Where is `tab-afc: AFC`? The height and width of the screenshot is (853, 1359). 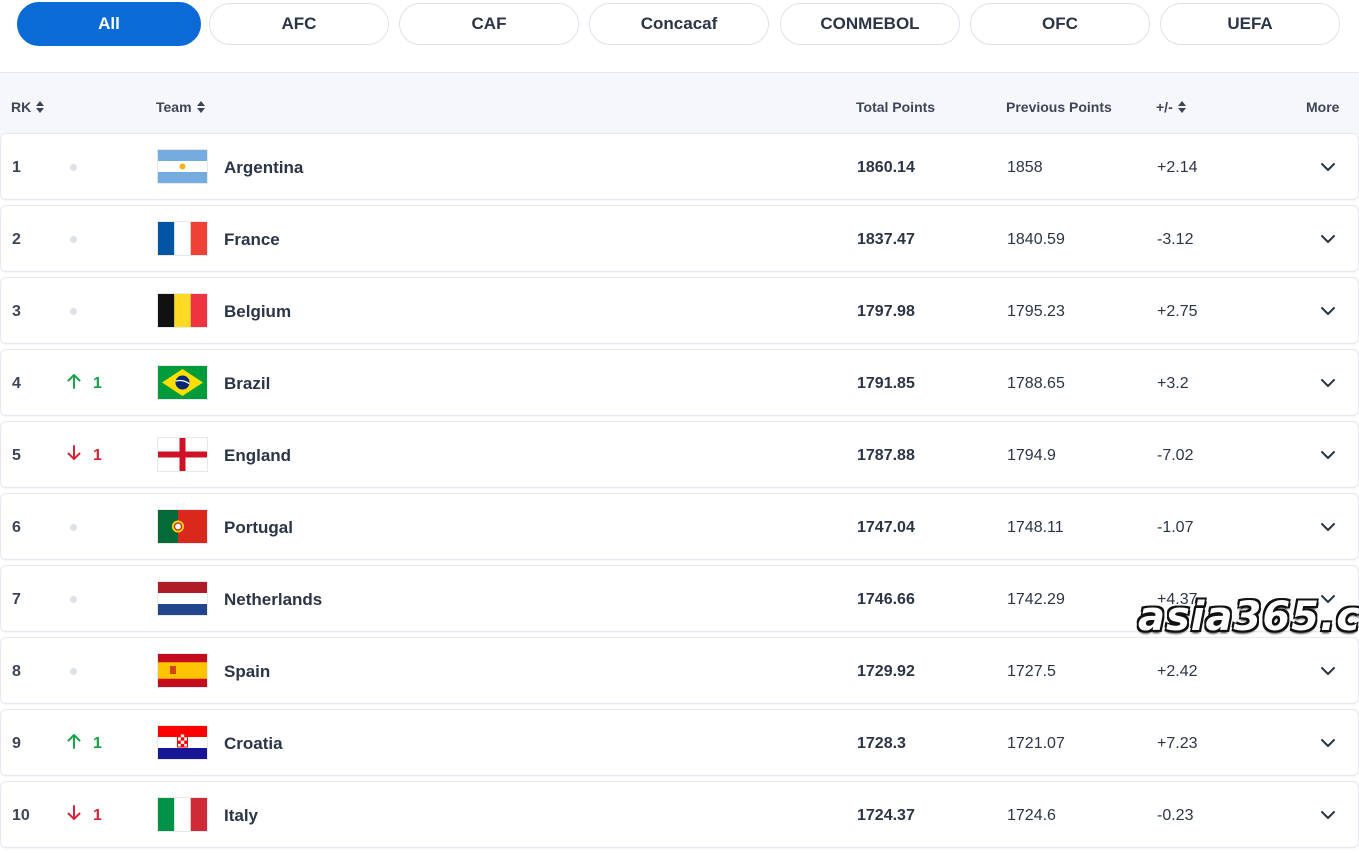
tab-afc: AFC is located at coordinates (299, 24).